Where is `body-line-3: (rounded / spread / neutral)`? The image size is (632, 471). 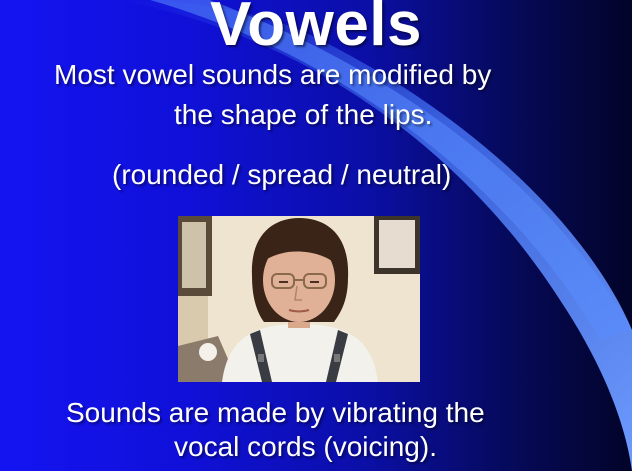
body-line-3: (rounded / spread / neutral) is located at coordinates (282, 174).